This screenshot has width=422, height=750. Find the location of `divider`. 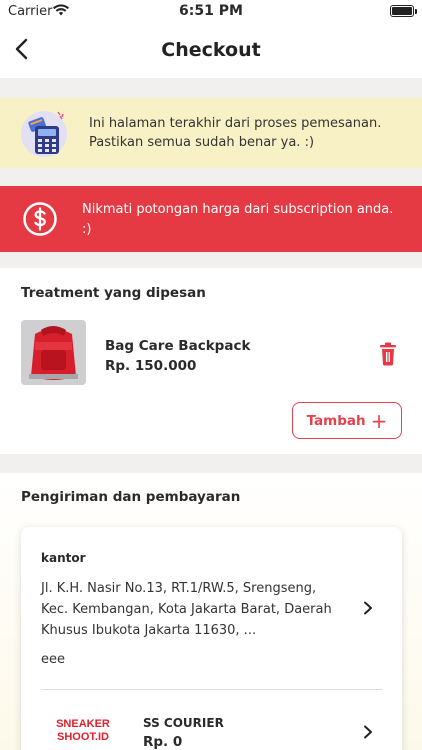

divider is located at coordinates (211, 689).